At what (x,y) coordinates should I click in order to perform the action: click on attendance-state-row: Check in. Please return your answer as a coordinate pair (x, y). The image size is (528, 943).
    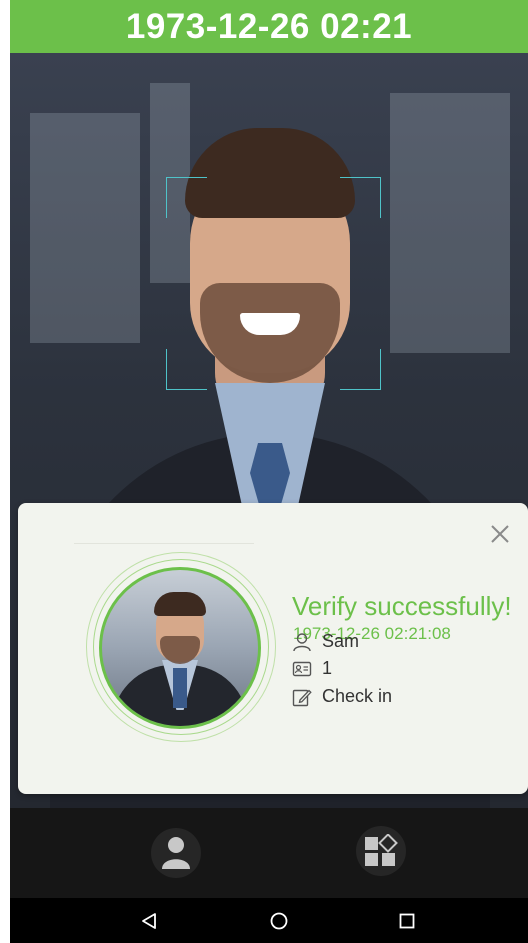
    Looking at the image, I should click on (342, 696).